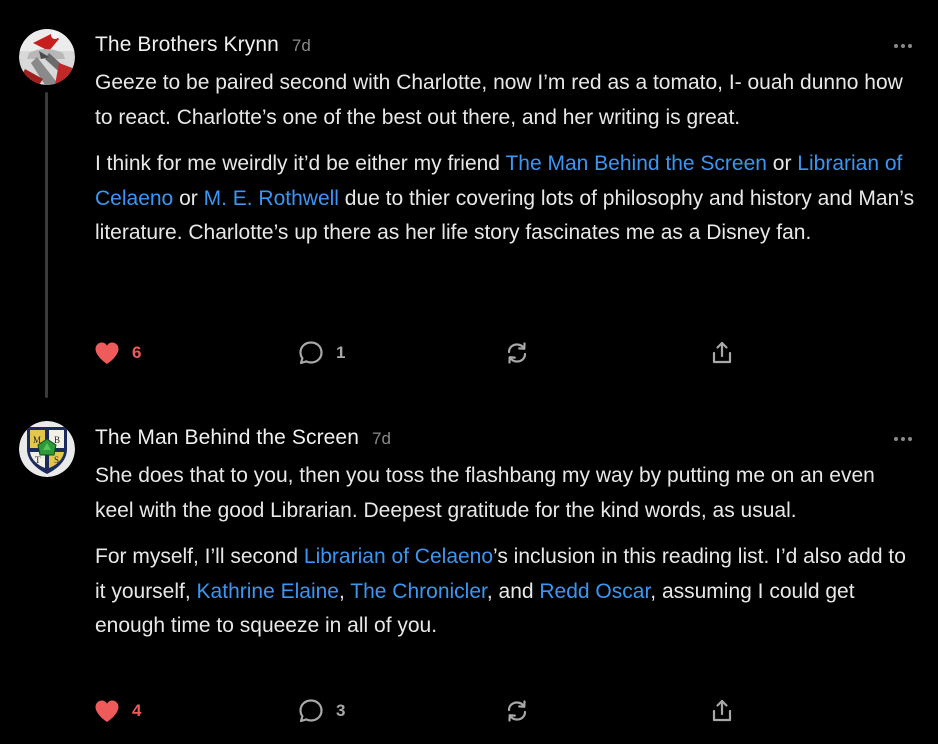  Describe the element at coordinates (268, 591) in the screenshot. I see `mention-link: Kathrine Elaine` at that location.